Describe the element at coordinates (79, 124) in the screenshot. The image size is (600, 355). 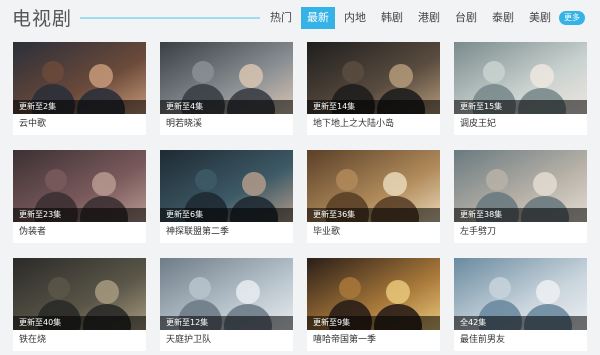
I see `show-title: 云中歌` at that location.